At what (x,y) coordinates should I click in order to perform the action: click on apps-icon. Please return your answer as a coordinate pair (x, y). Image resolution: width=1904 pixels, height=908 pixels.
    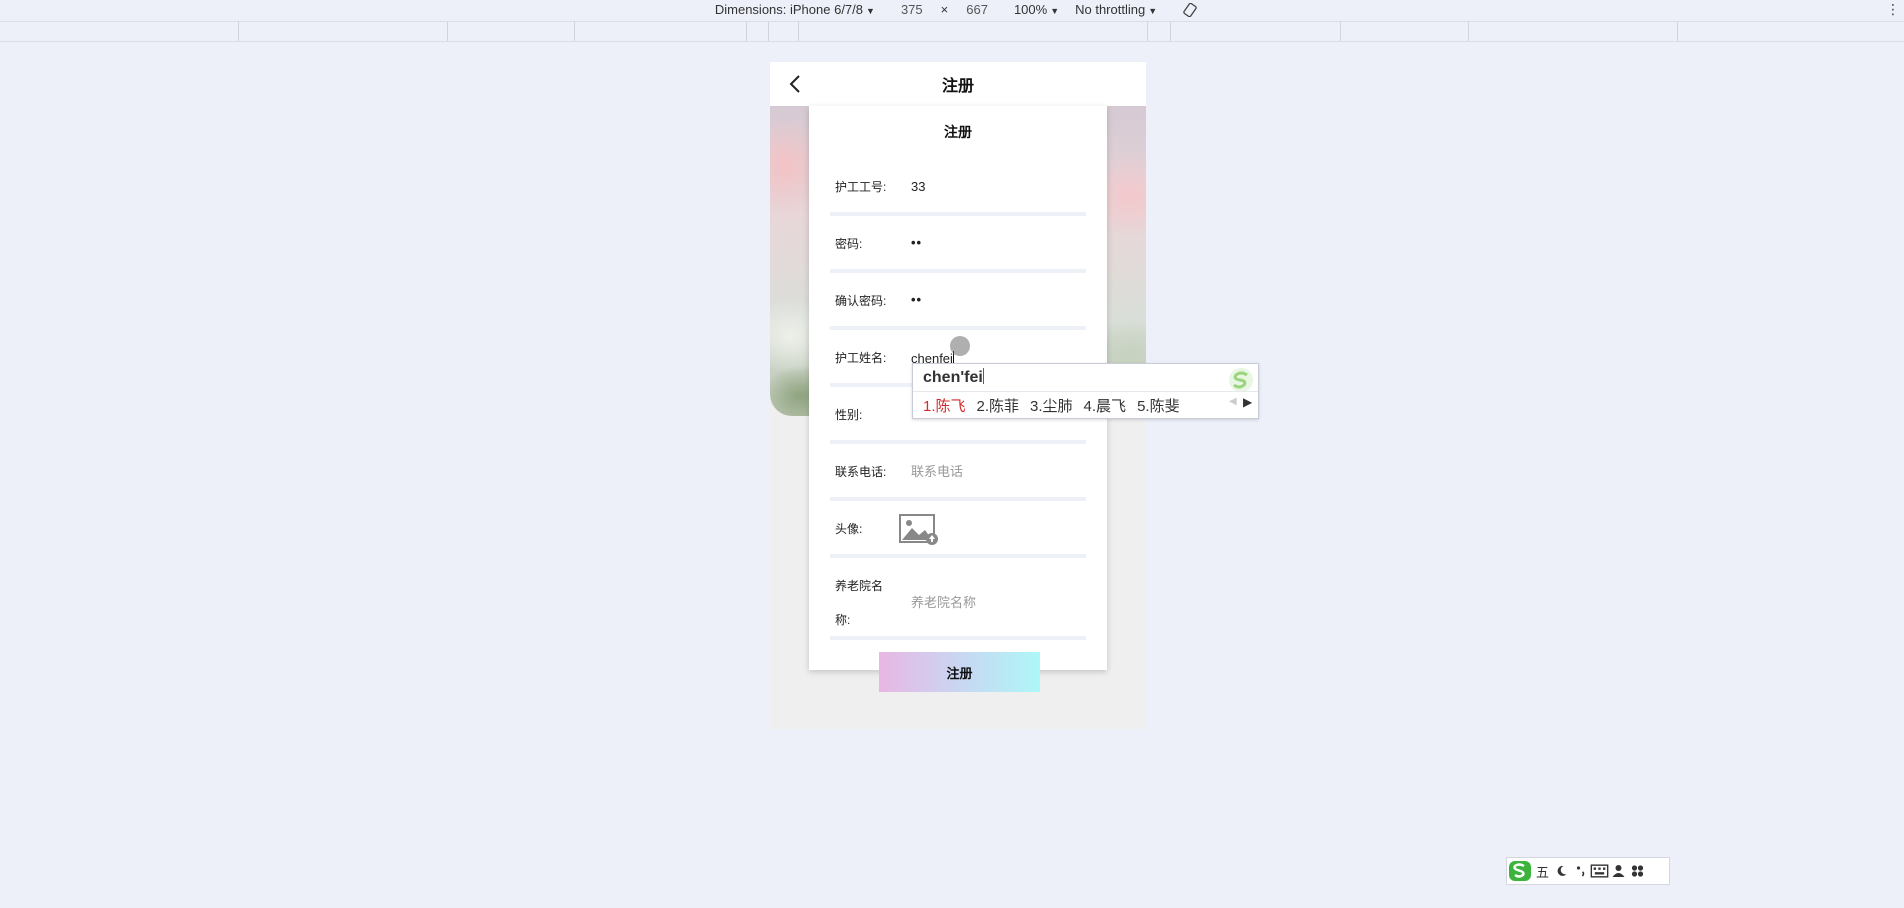
    Looking at the image, I should click on (1637, 871).